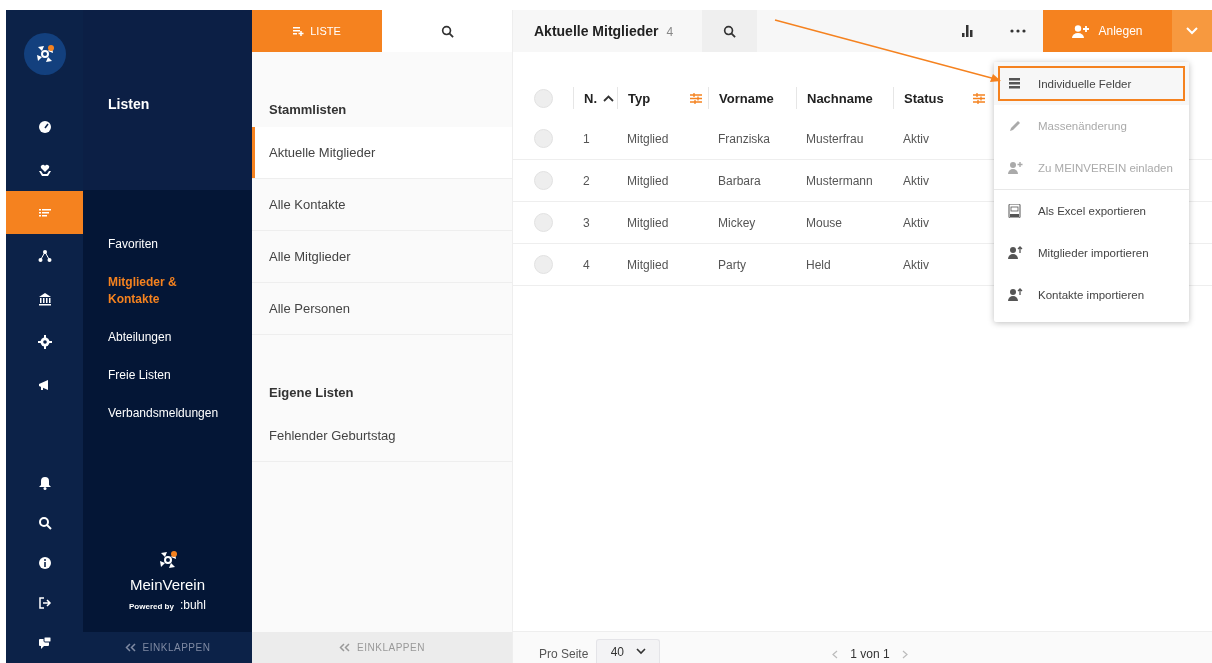  Describe the element at coordinates (180, 291) in the screenshot. I see `nav-item: Mitglieder & Kontakte` at that location.